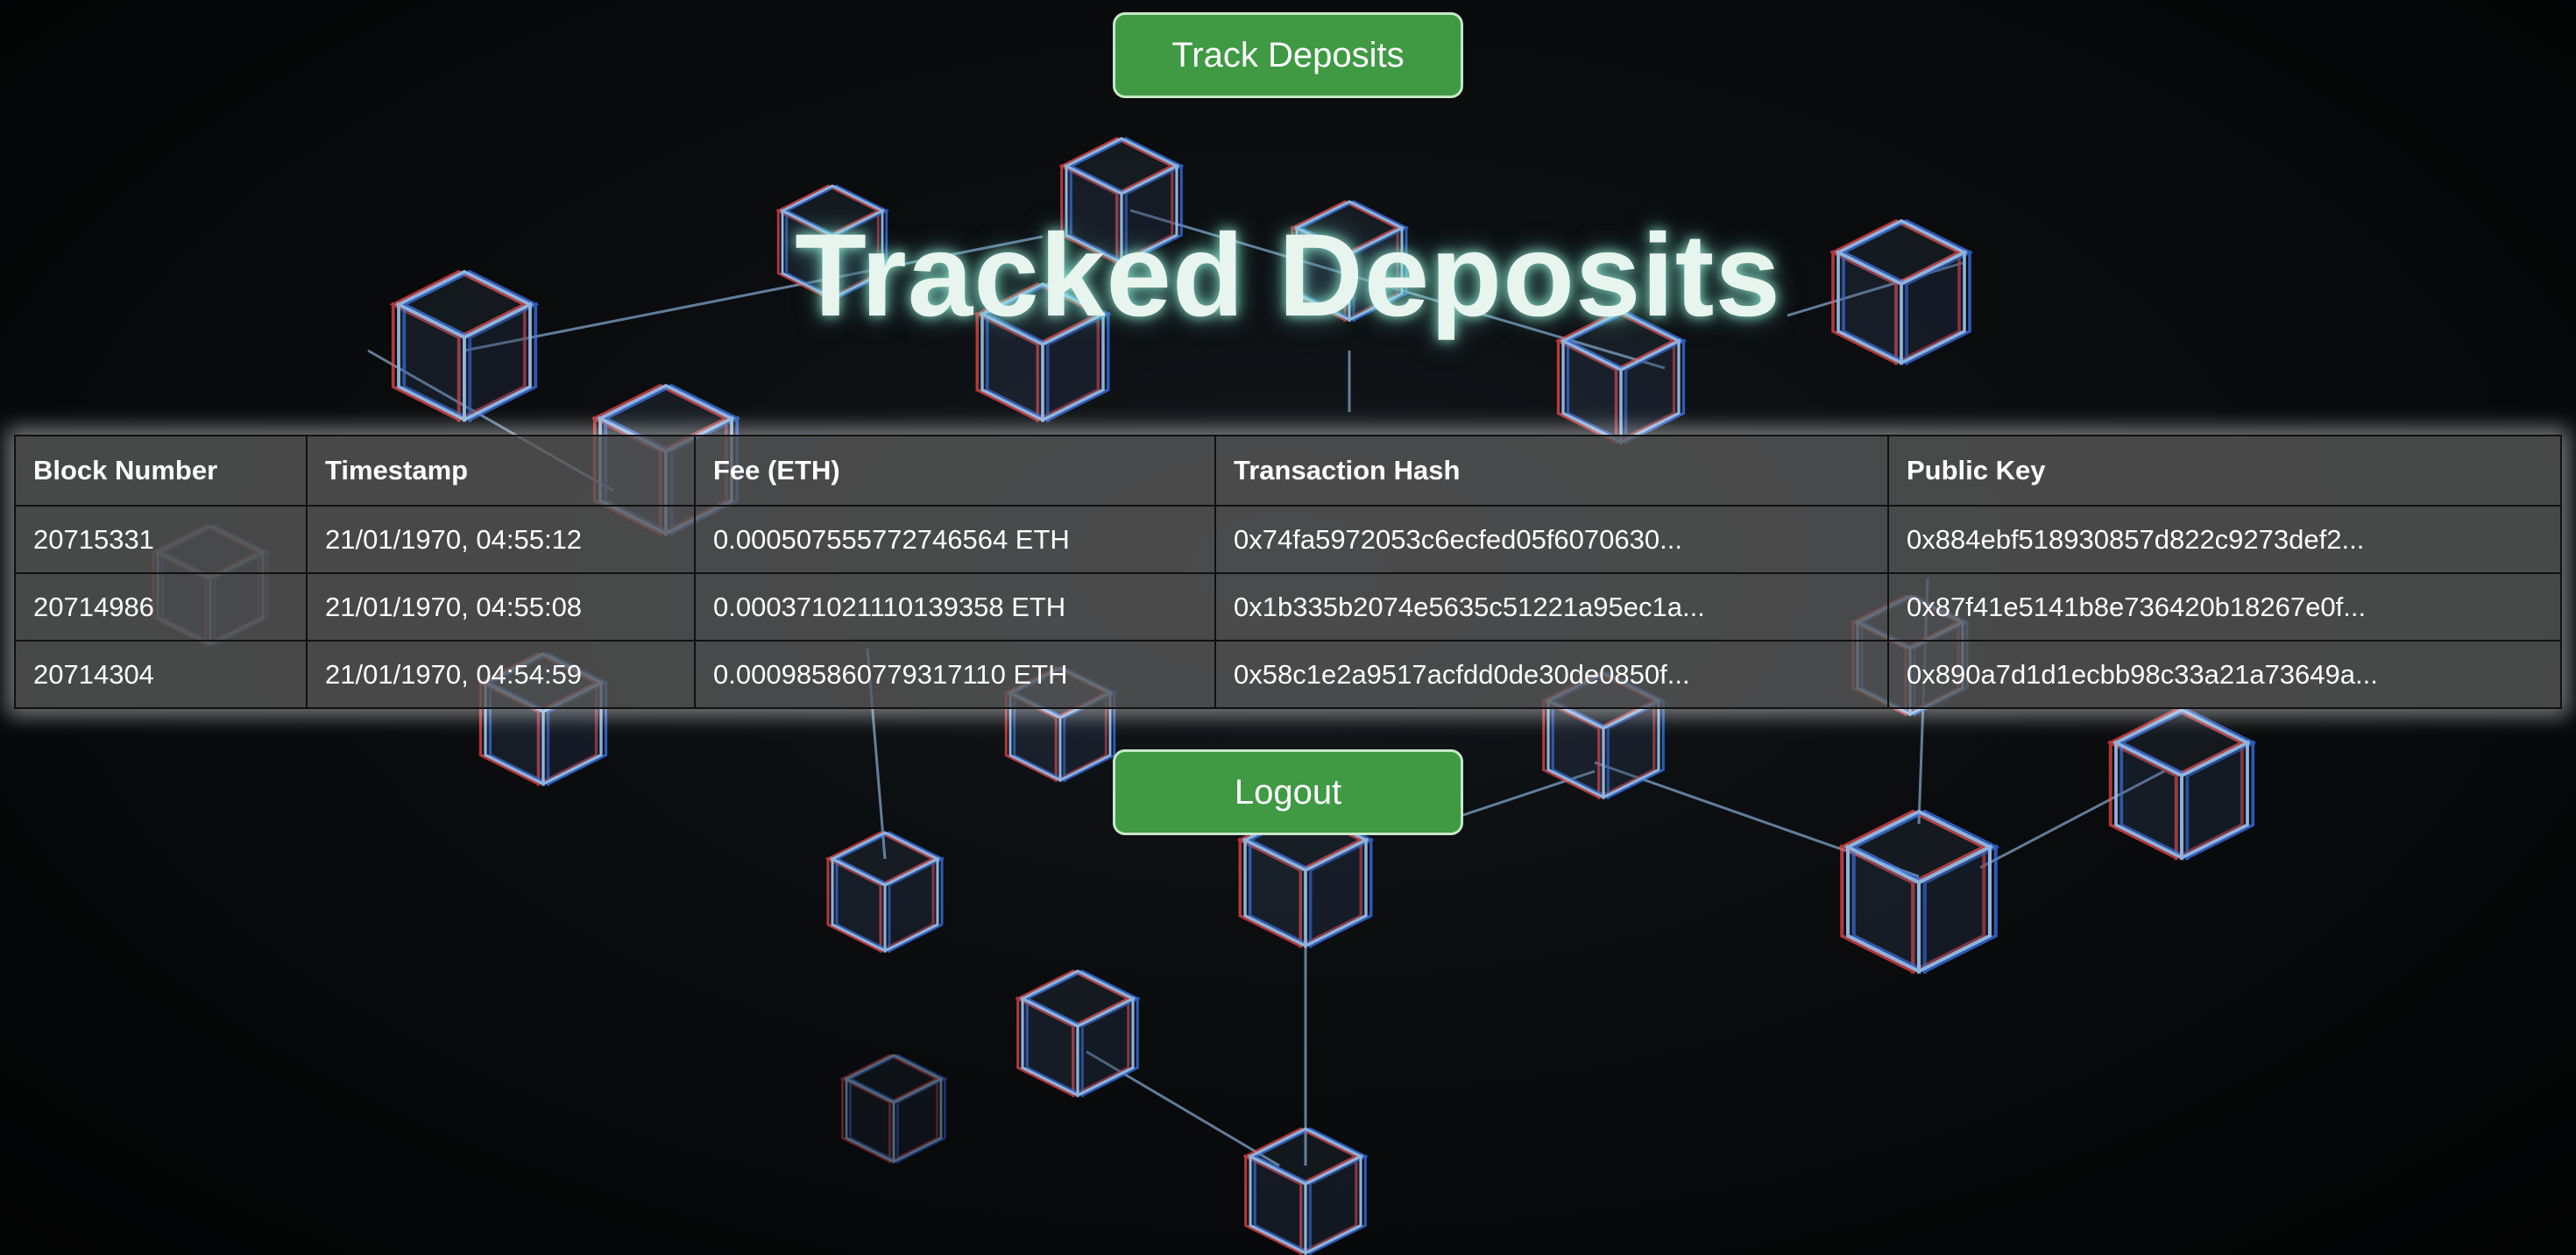 The width and height of the screenshot is (2576, 1255). What do you see at coordinates (501, 539) in the screenshot?
I see `cell-timestamp: 21/01/1970, 04:55:12` at bounding box center [501, 539].